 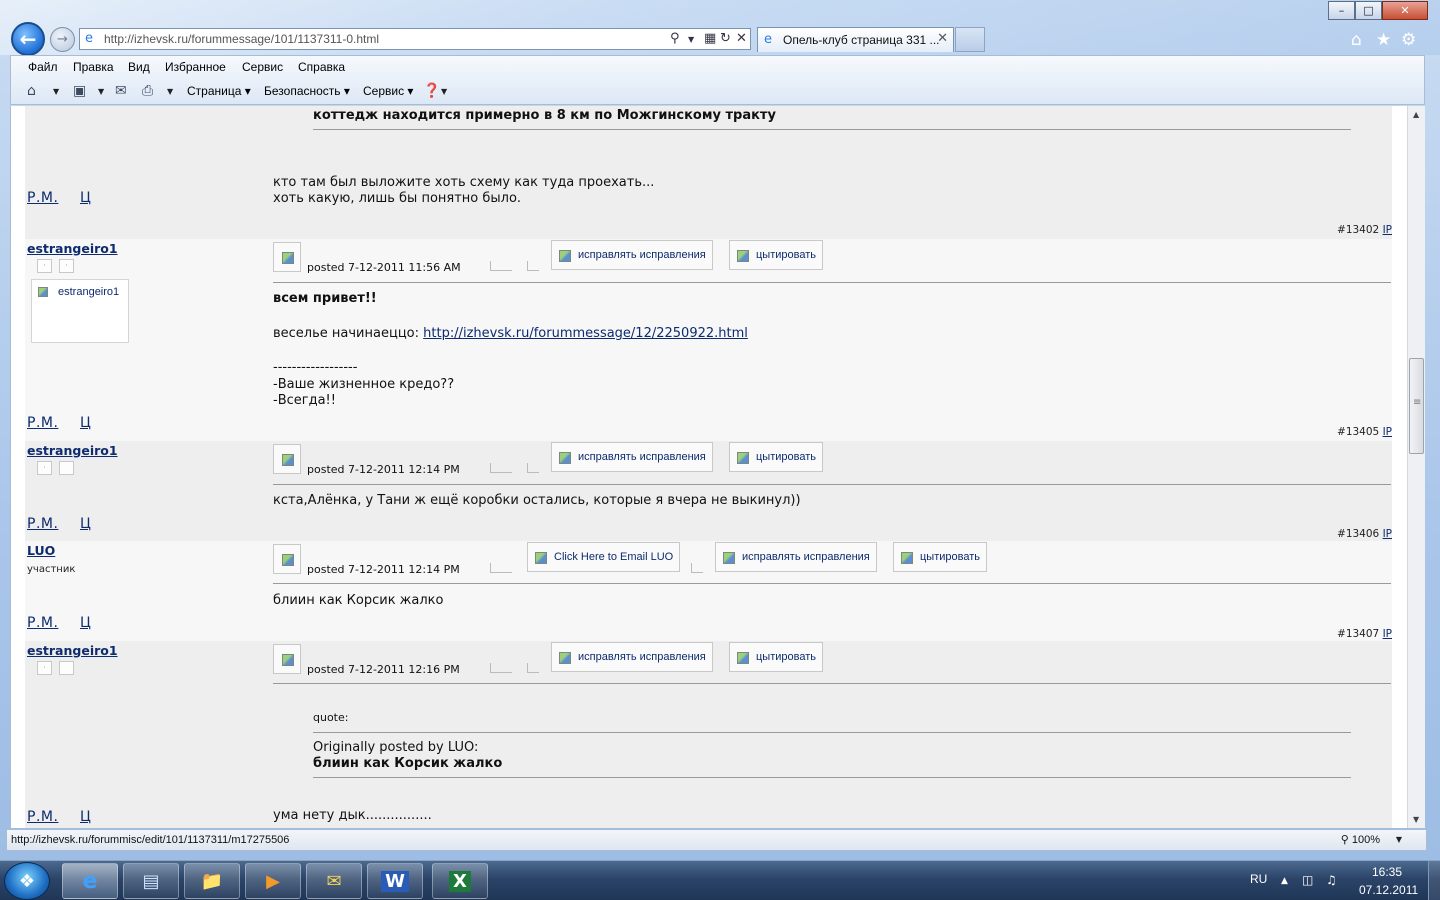 I want to click on start-button: ❖, so click(x=27, y=881).